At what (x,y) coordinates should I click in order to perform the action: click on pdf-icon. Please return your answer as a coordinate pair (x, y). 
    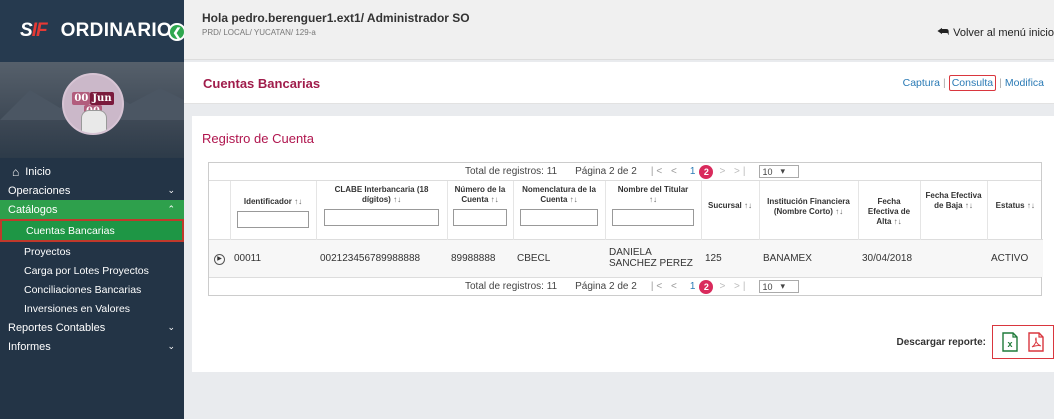
    Looking at the image, I should click on (1036, 342).